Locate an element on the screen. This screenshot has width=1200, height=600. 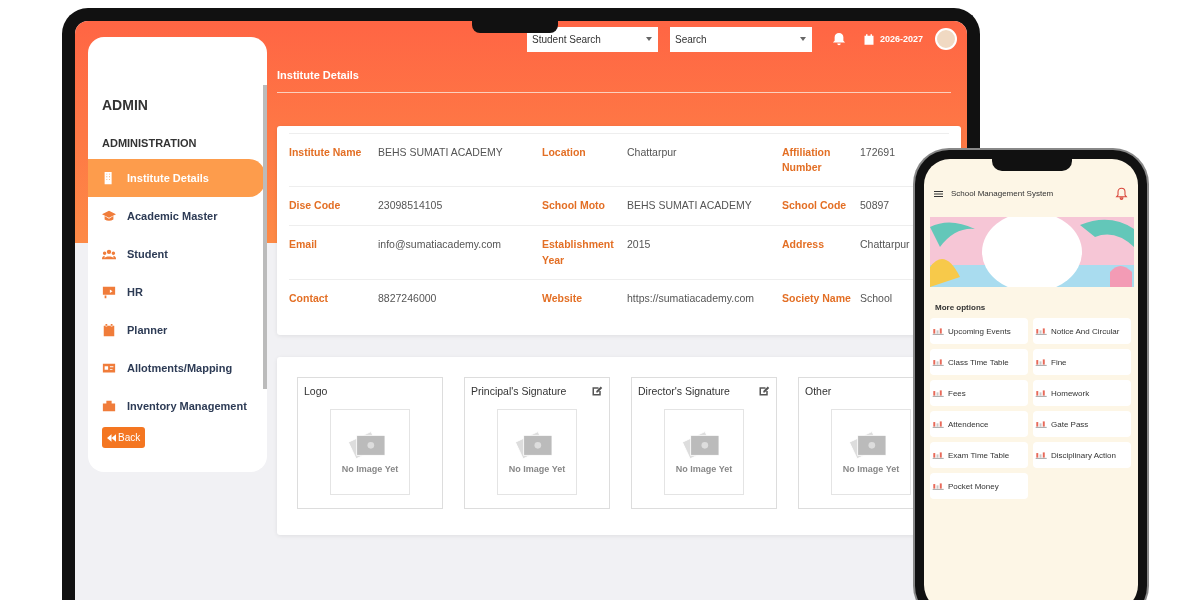
field-label: Affiliation Number is located at coordinates (821, 160).